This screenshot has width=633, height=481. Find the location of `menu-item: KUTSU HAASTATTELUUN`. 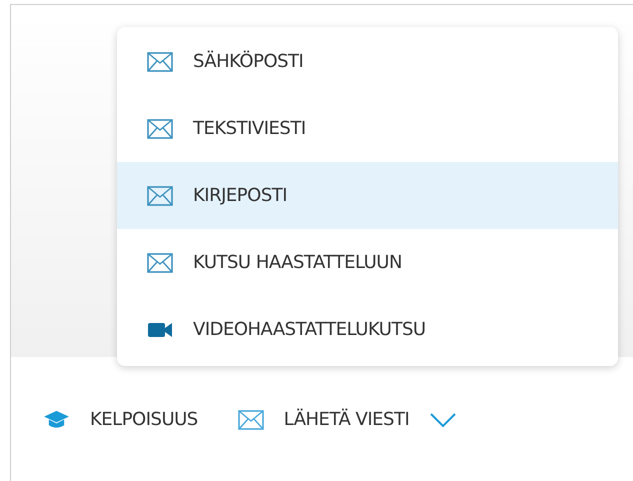

menu-item: KUTSU HAASTATTELUUN is located at coordinates (367, 262).